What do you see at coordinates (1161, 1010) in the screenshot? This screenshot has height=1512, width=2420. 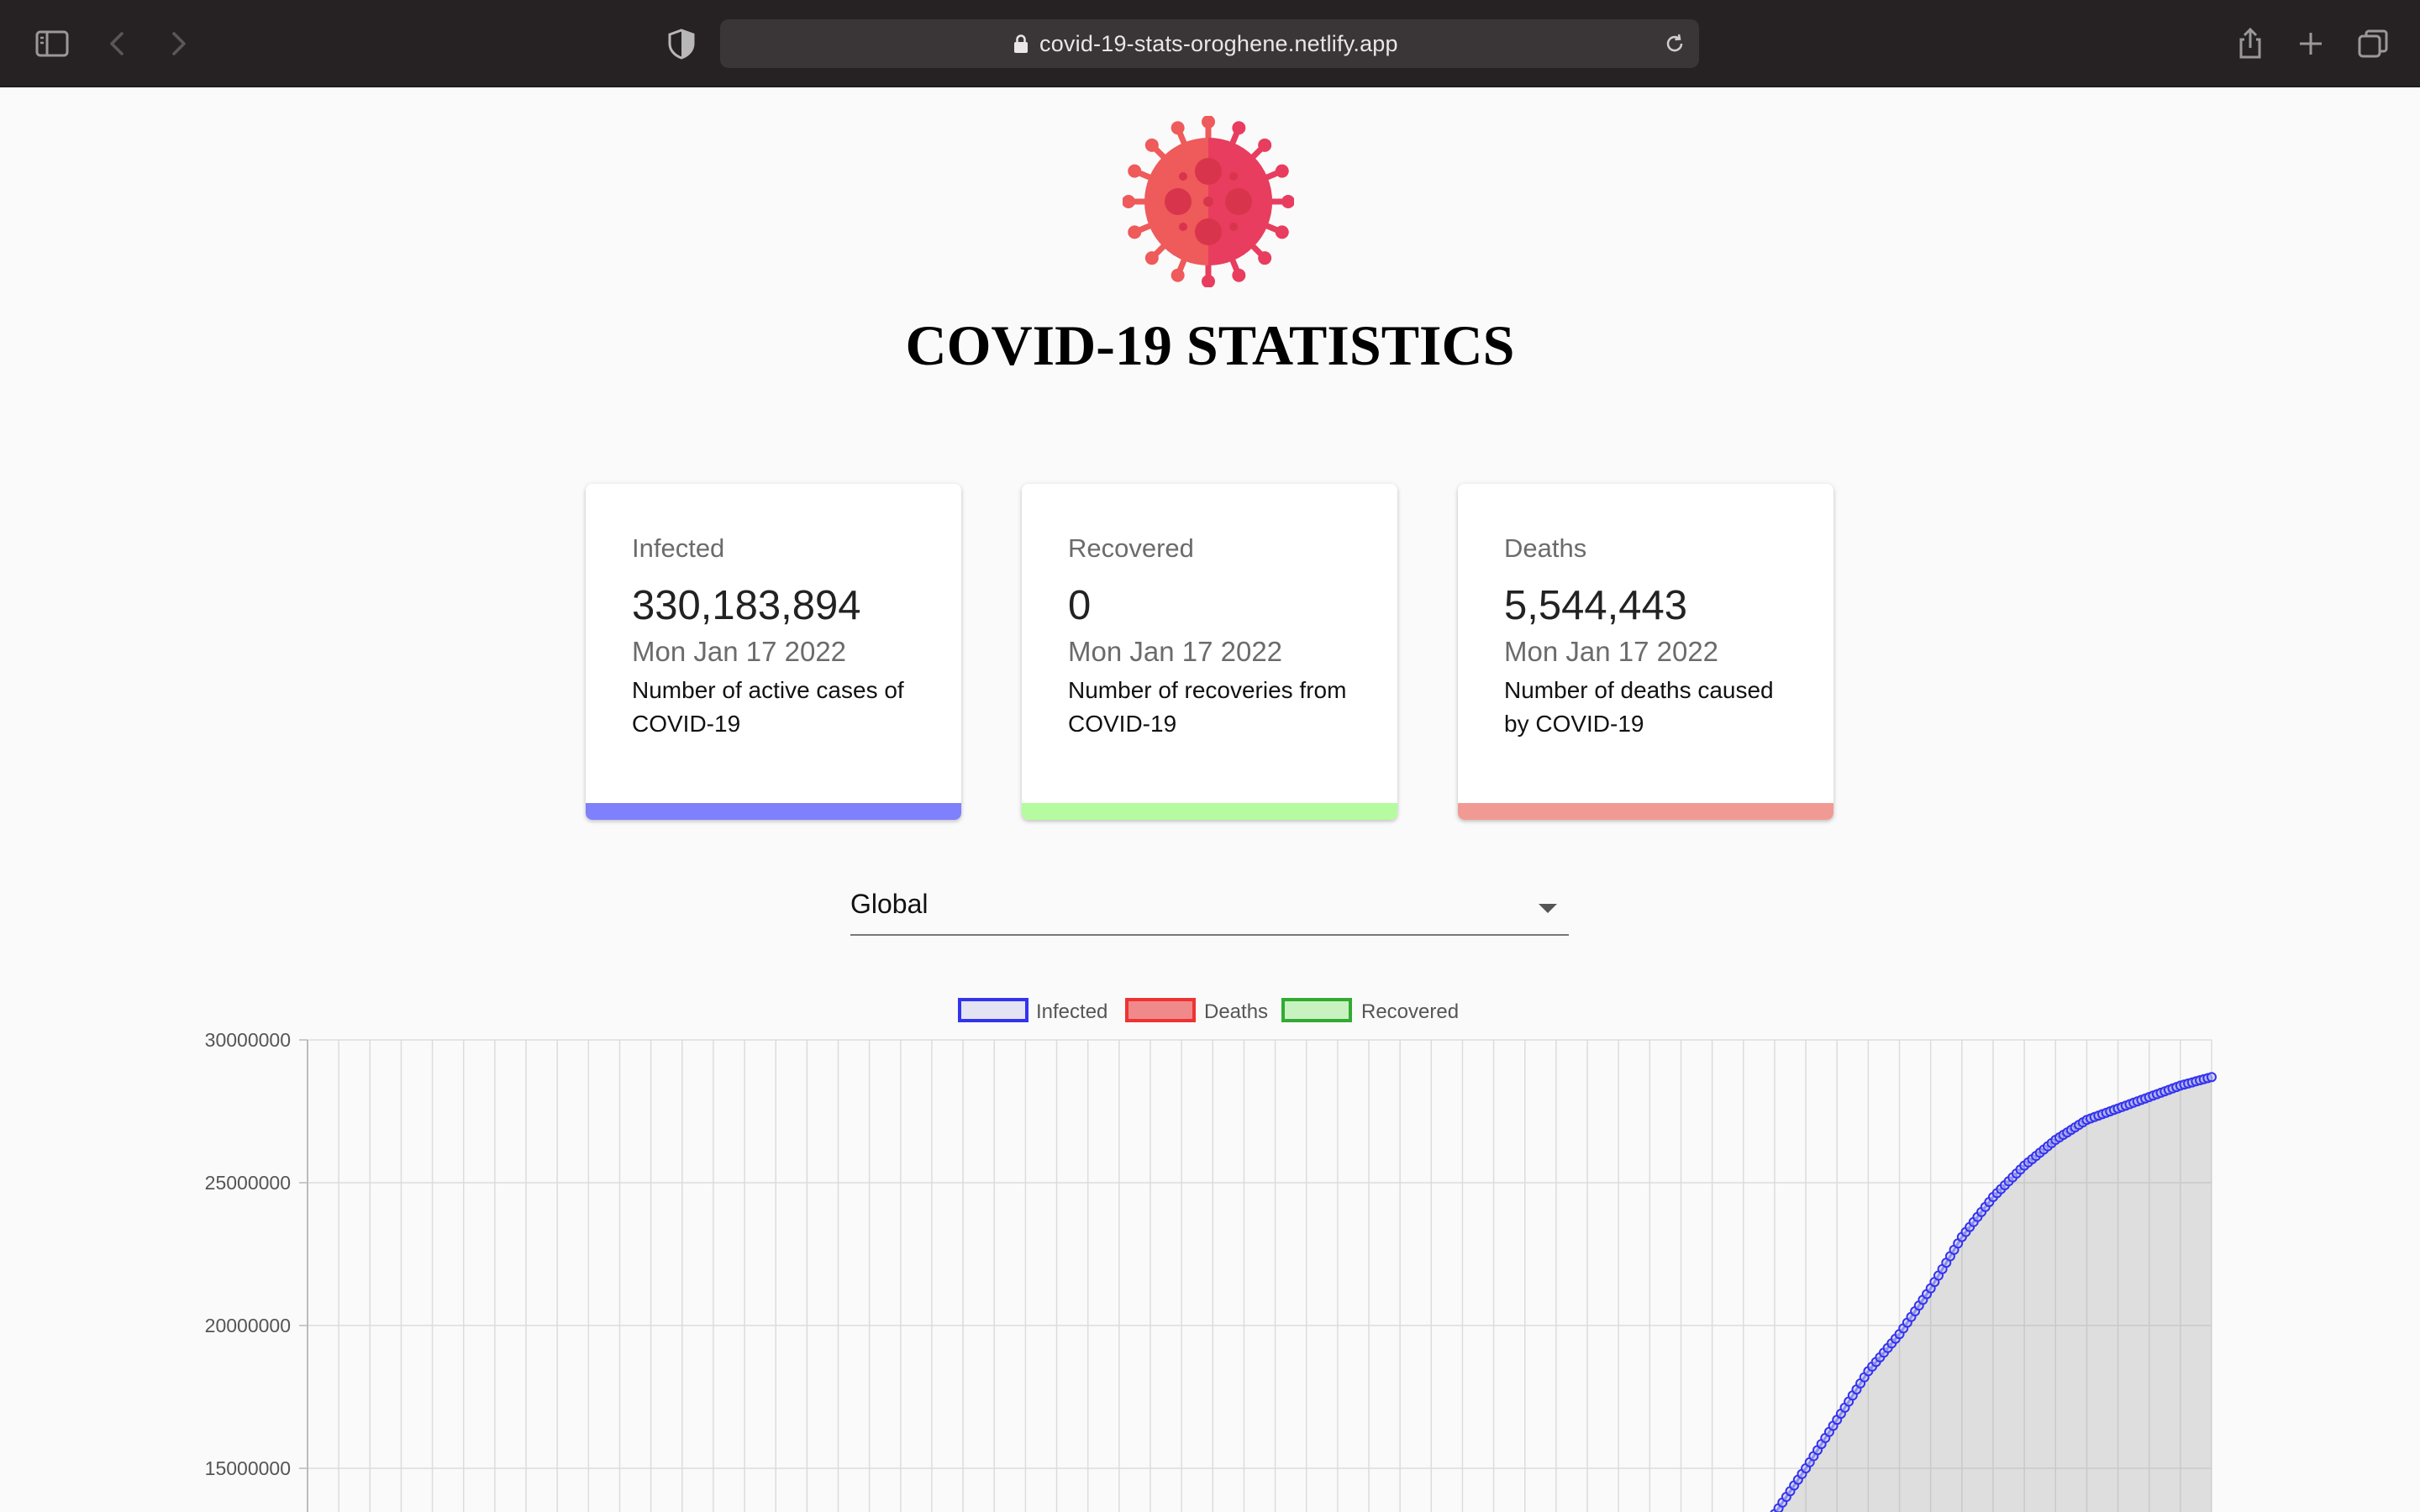 I see `legend-swatch-deaths` at bounding box center [1161, 1010].